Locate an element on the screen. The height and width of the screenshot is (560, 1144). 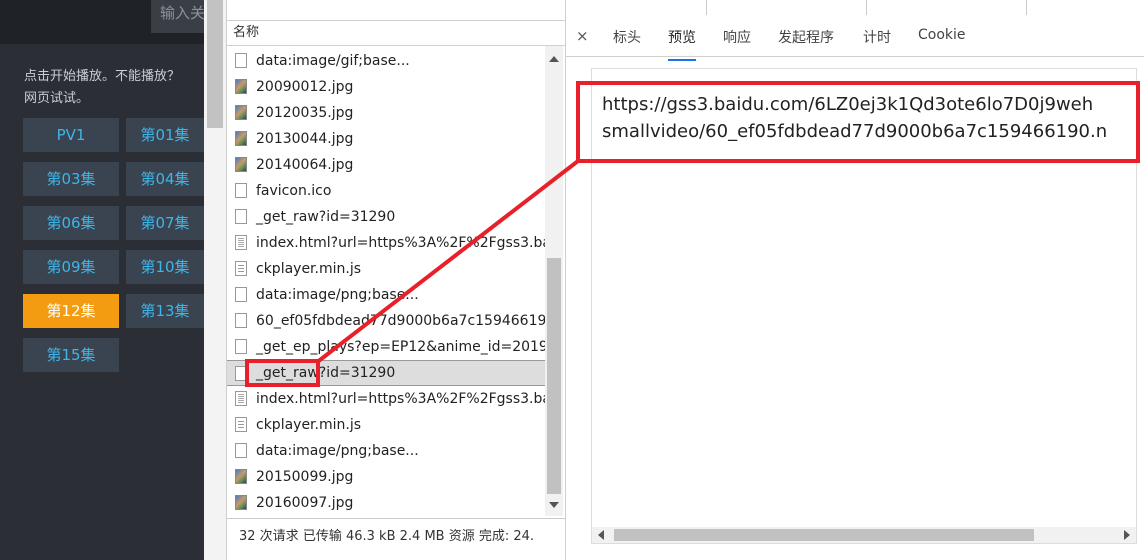
request-row-selected: _get_raw?id=31290 is located at coordinates (386, 373).